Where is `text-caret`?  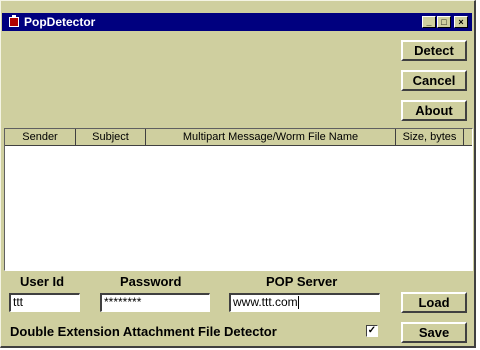 text-caret is located at coordinates (298, 303).